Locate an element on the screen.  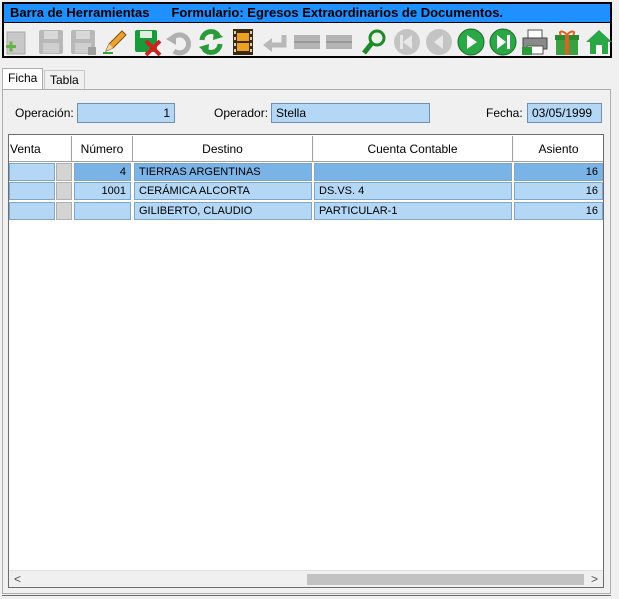
operacion-label: Operación: is located at coordinates (44, 113).